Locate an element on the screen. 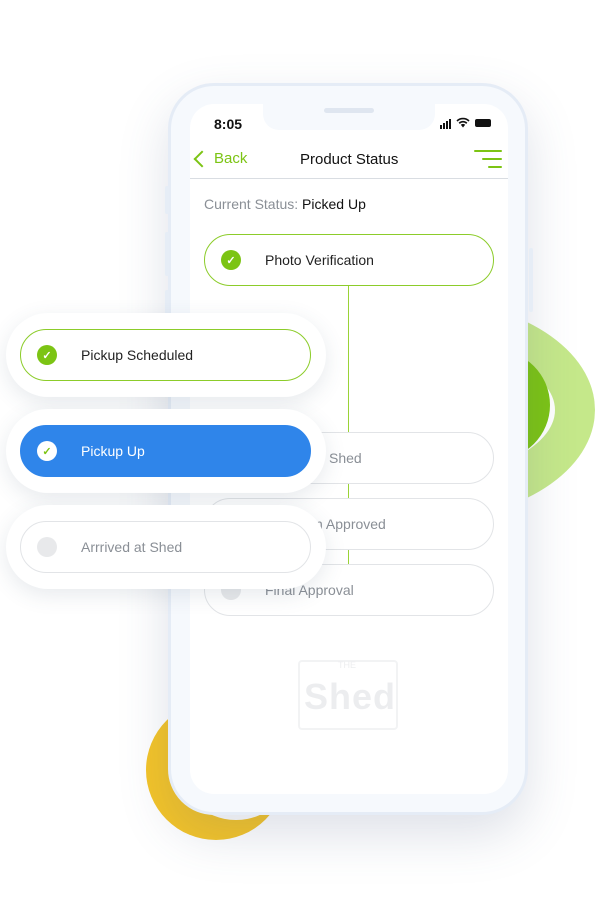 This screenshot has width=600, height=920. battery-icon is located at coordinates (483, 123).